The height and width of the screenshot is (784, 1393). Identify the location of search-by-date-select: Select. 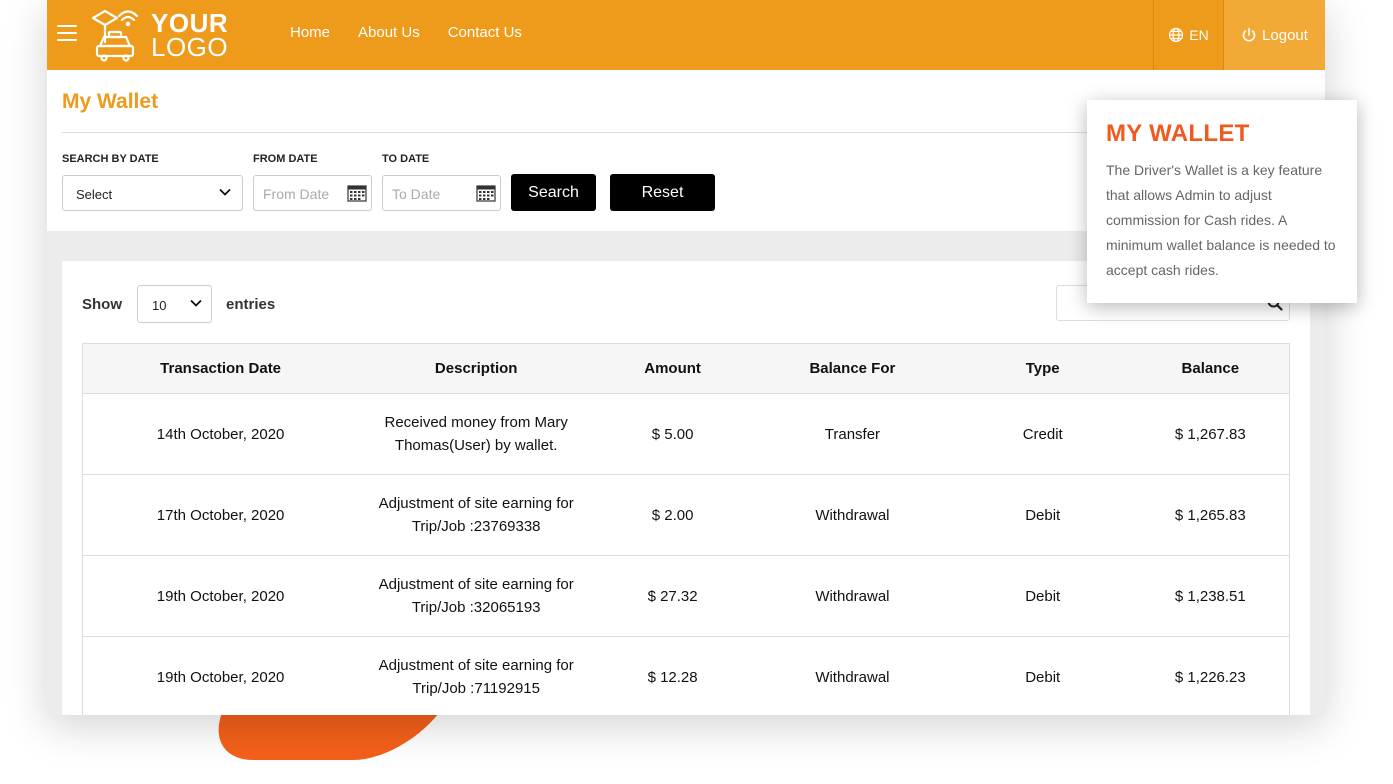
(152, 193).